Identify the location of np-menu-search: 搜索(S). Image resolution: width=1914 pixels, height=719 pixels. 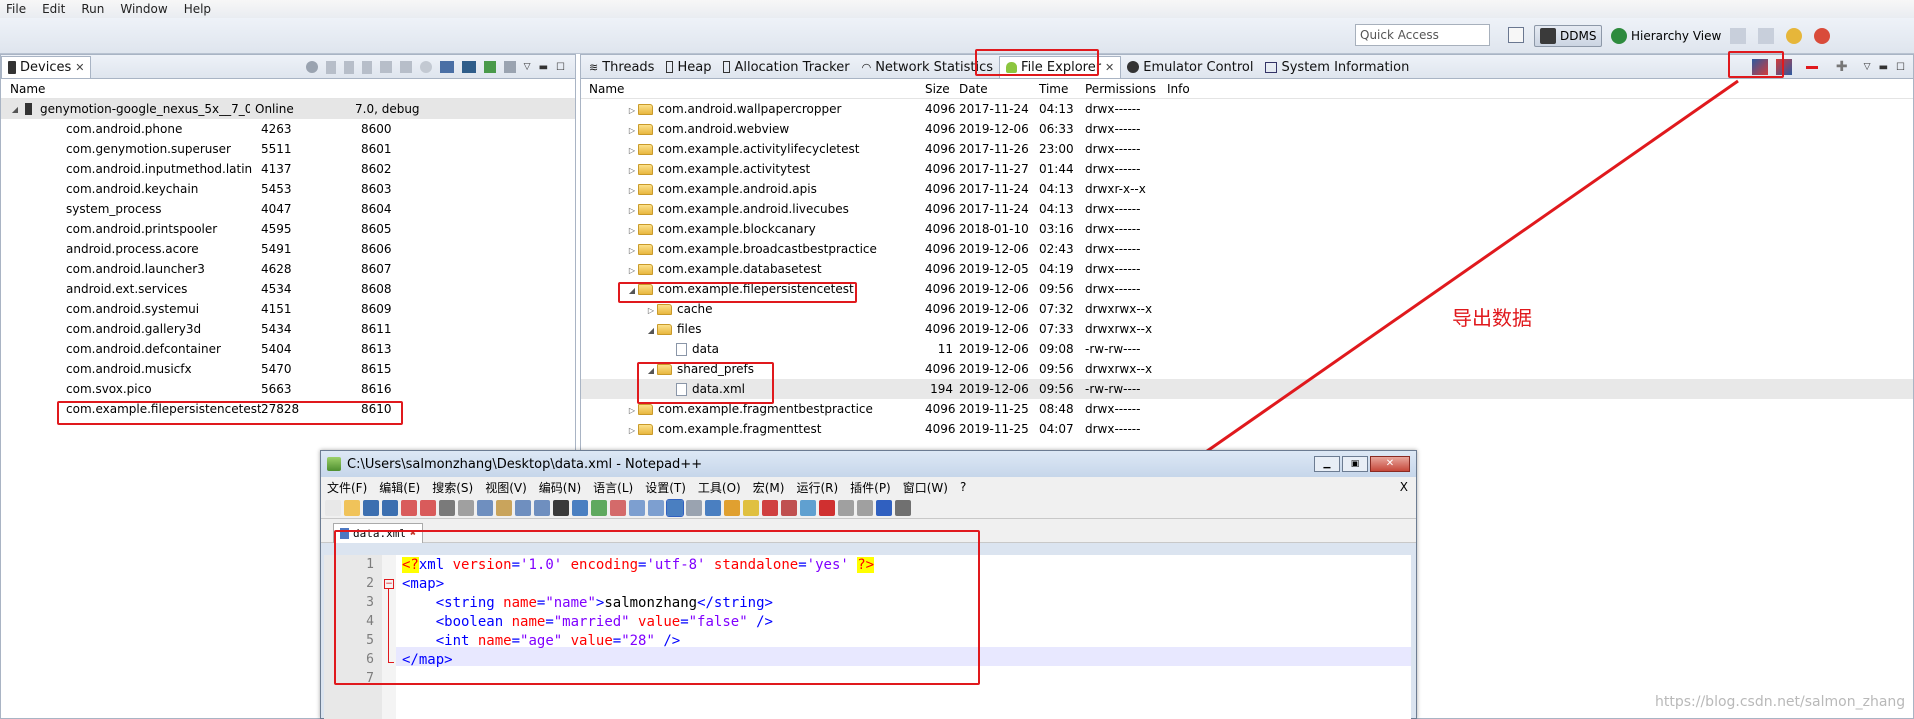
(452, 487).